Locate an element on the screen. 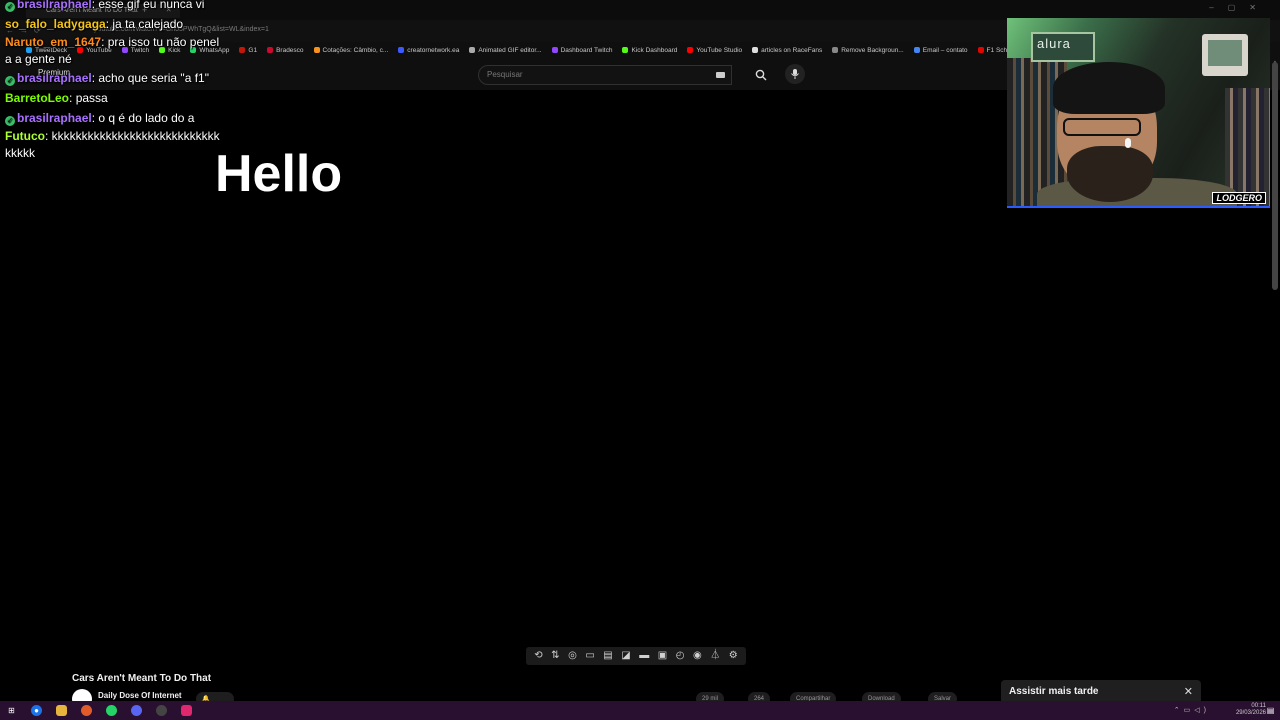  chat-message: ✓ brasilraphael: esse gif eu nunca vi is located at coordinates (112, 7).